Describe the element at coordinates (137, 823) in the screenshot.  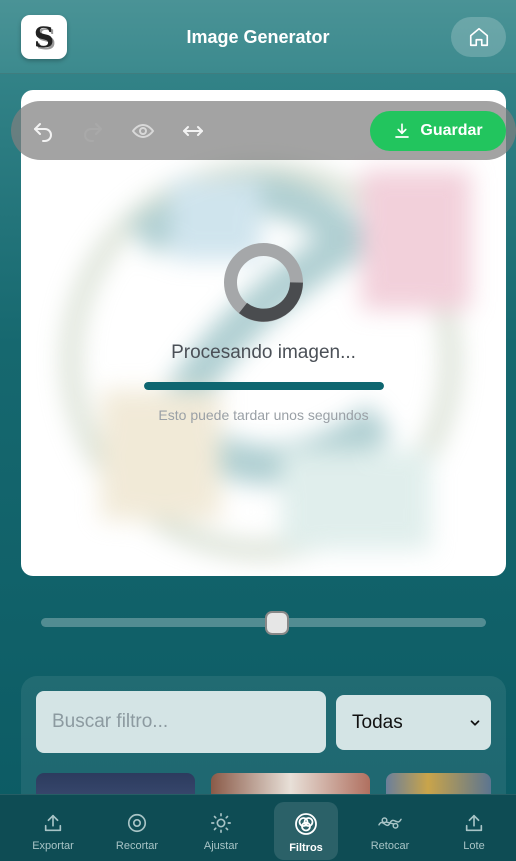
I see `crop-circle-icon` at that location.